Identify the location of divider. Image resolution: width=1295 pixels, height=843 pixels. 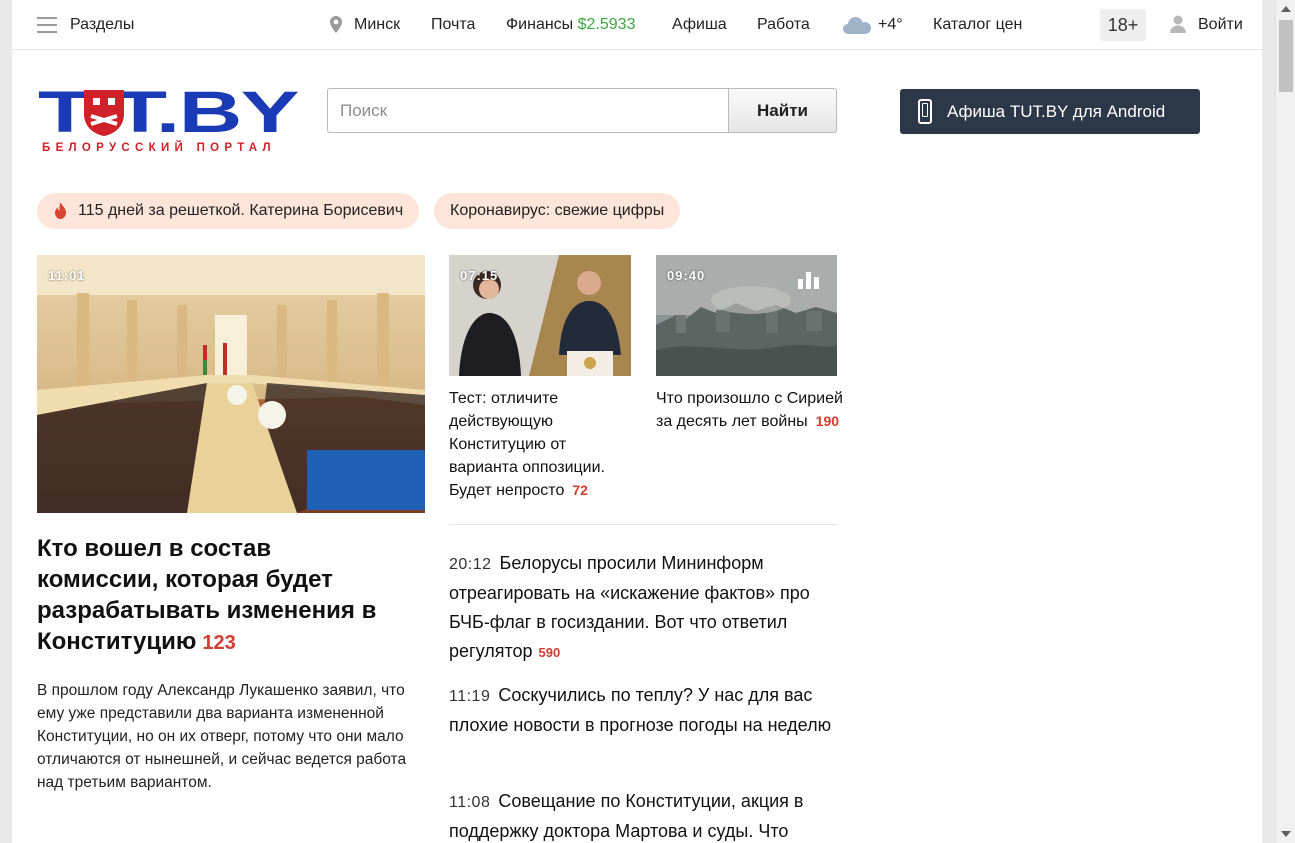
(643, 524).